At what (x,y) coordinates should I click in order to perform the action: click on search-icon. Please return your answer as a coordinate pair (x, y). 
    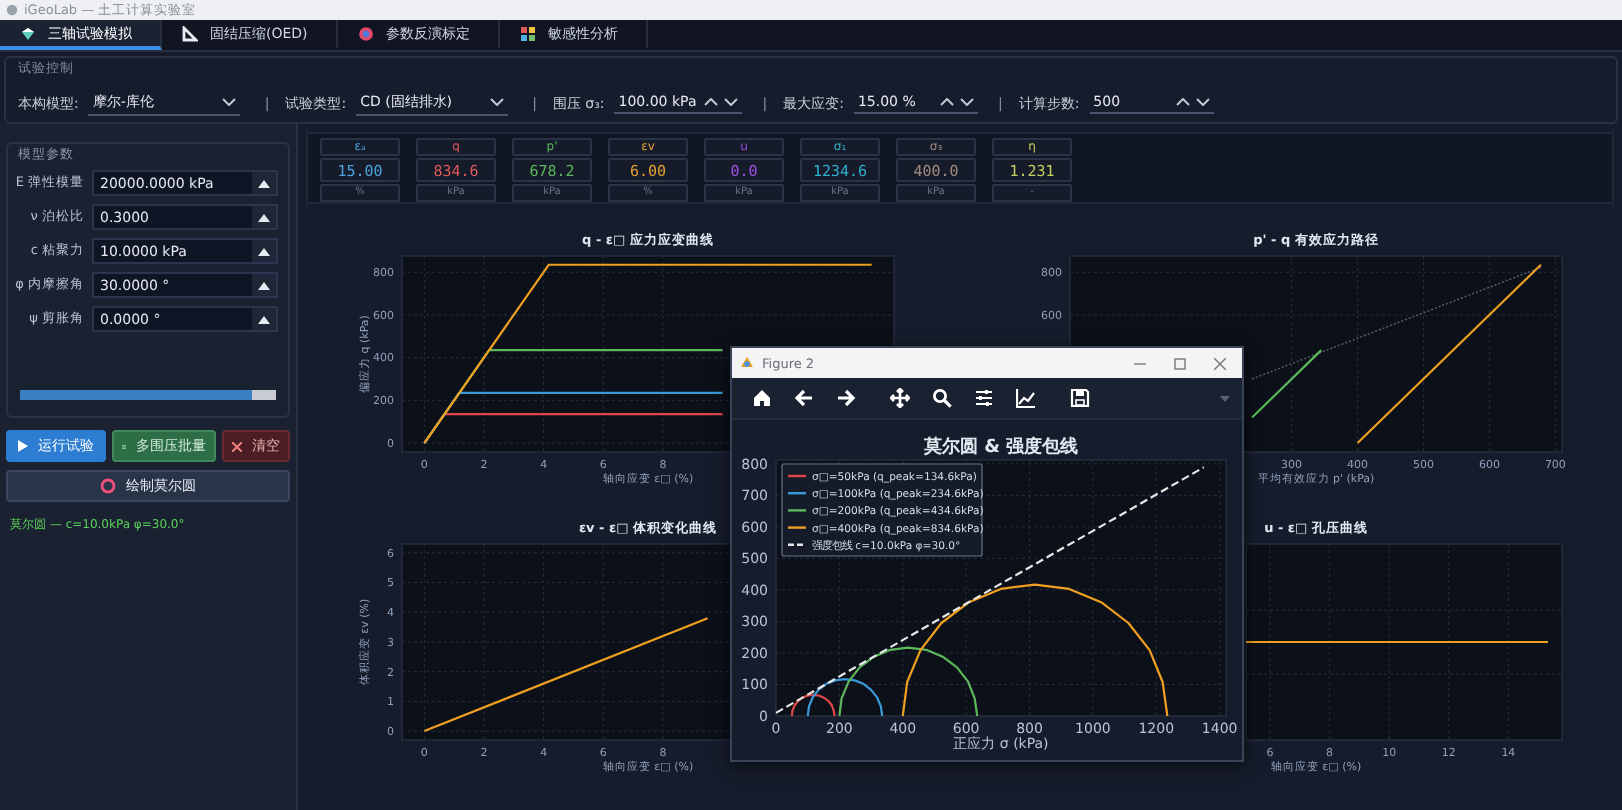
    Looking at the image, I should click on (942, 398).